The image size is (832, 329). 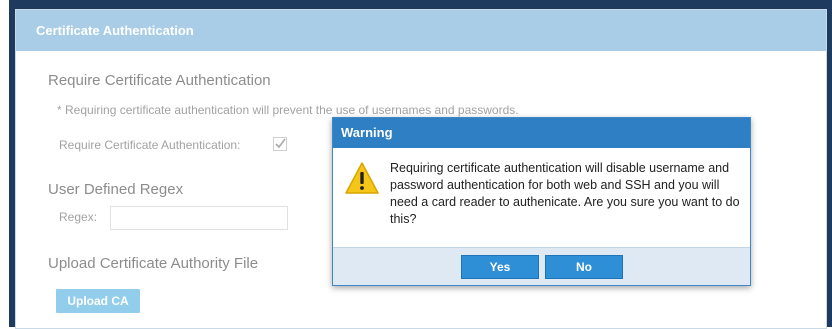 What do you see at coordinates (153, 263) in the screenshot?
I see `upload-ca-title: Upload Certificate Authority File` at bounding box center [153, 263].